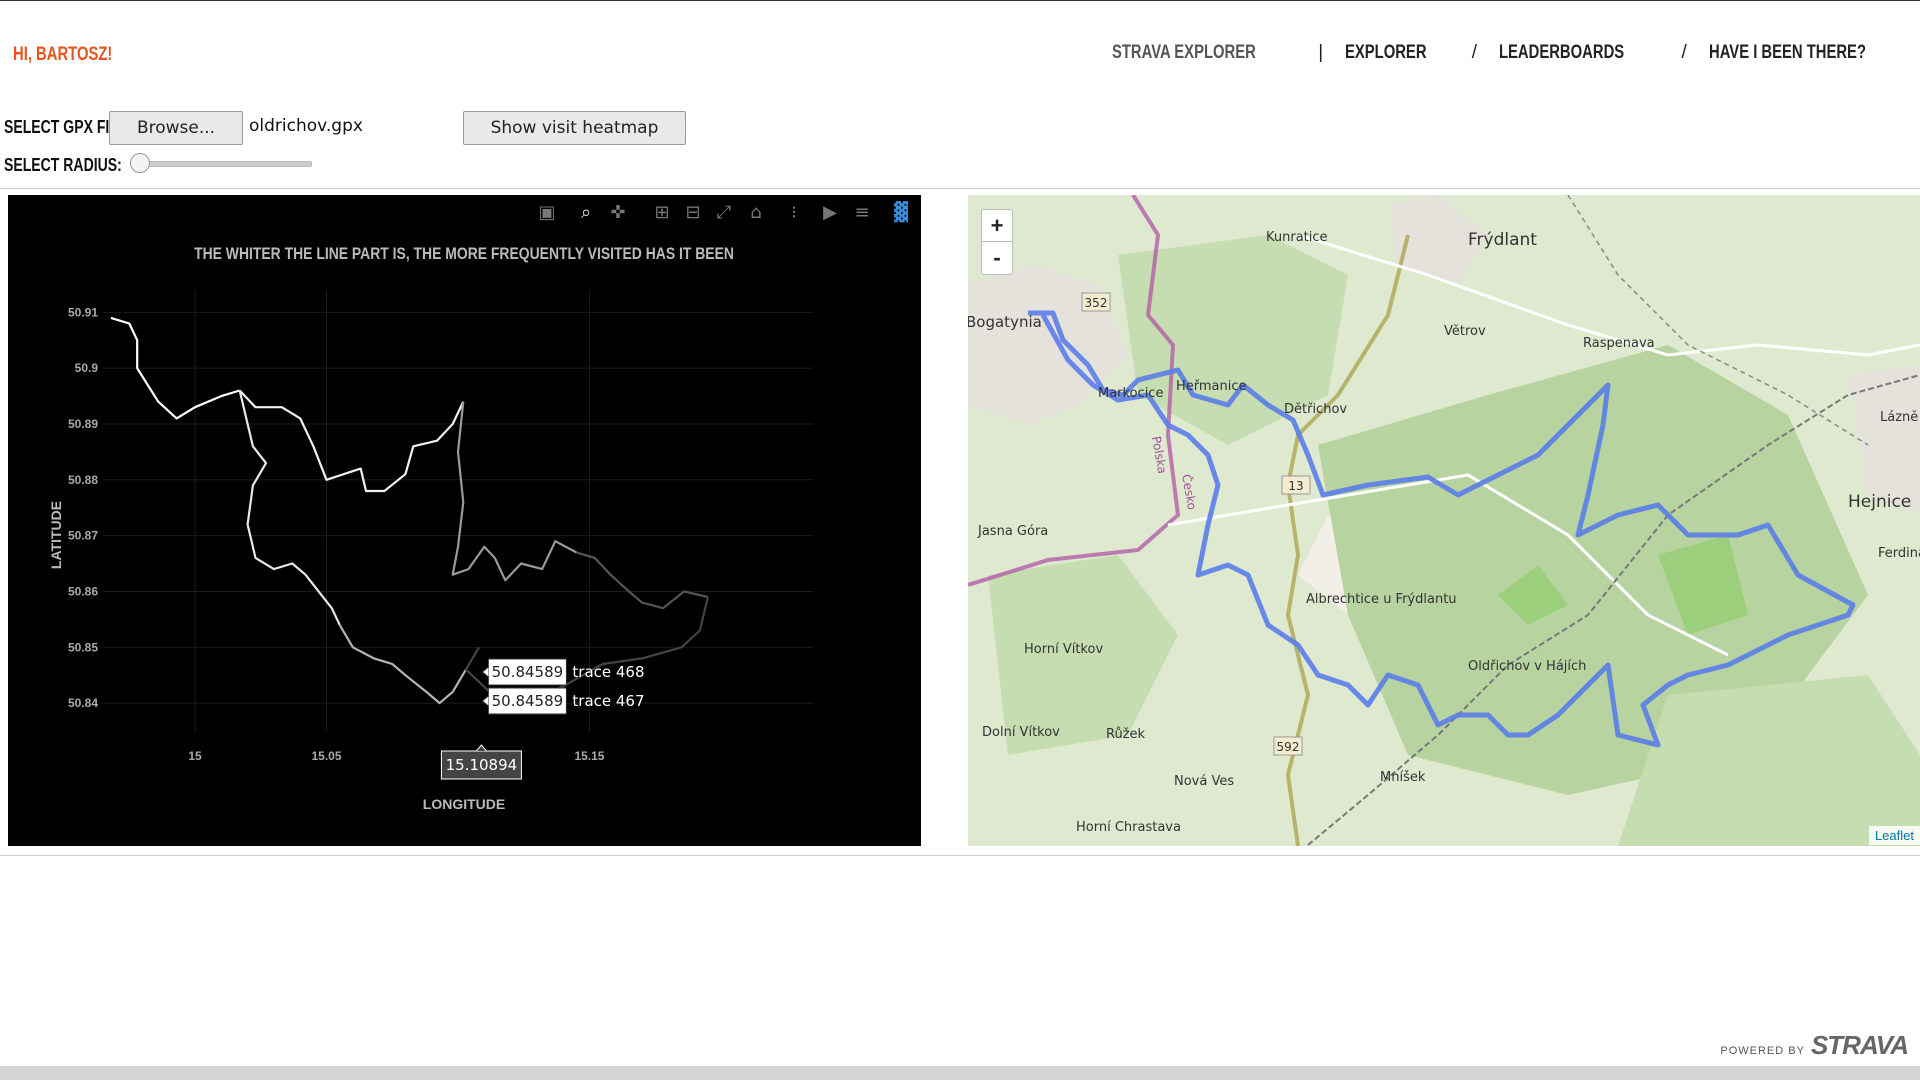 This screenshot has width=1920, height=1080. Describe the element at coordinates (1899, 553) in the screenshot. I see `map-place-label: Ferdinandov` at that location.